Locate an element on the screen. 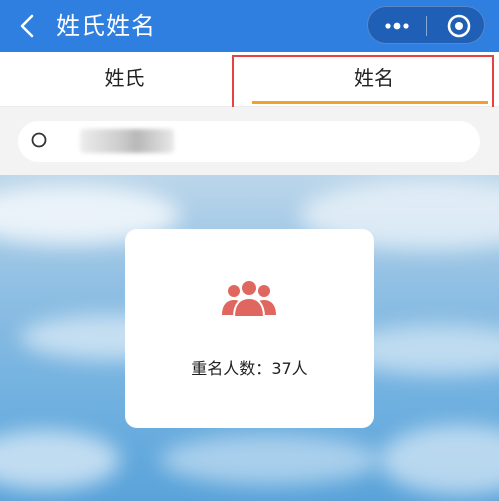 The image size is (499, 501). capsule-divider is located at coordinates (426, 26).